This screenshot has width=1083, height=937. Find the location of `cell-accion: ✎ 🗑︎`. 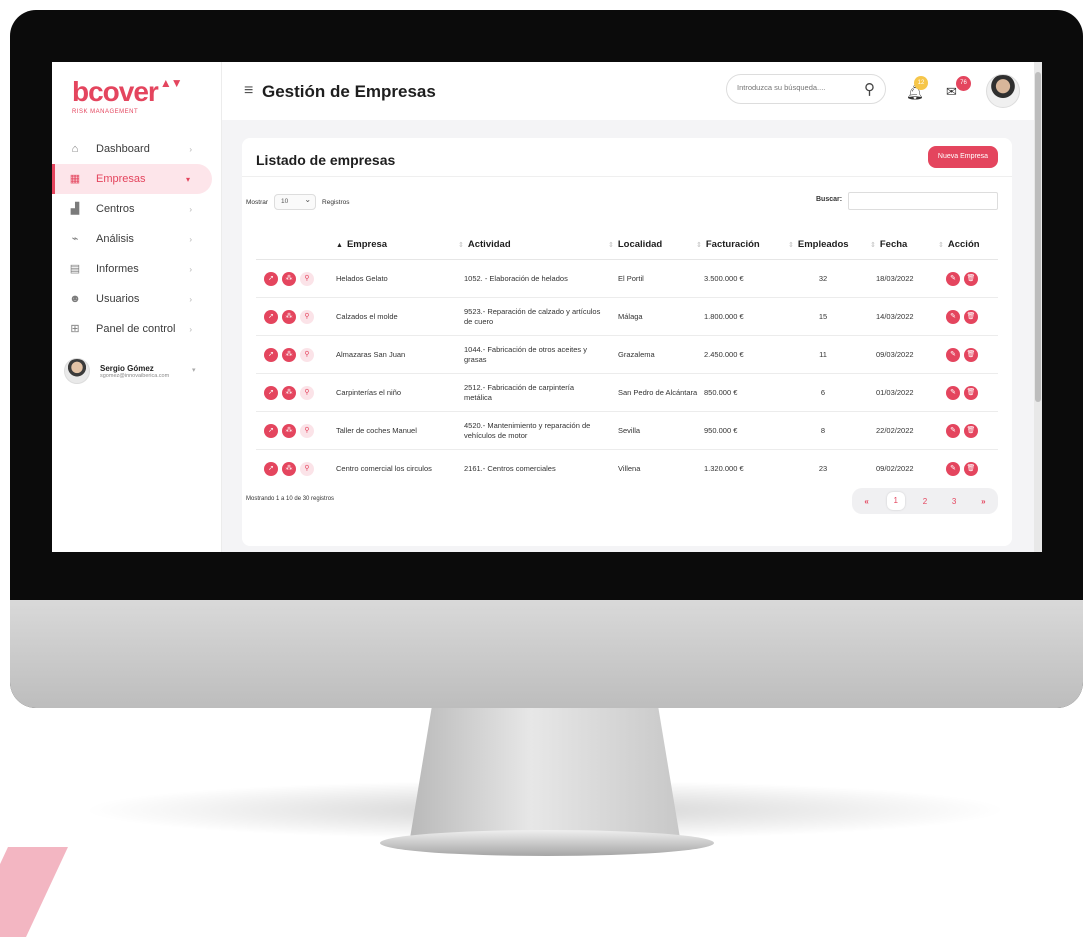

cell-accion: ✎ 🗑︎ is located at coordinates (964, 469).